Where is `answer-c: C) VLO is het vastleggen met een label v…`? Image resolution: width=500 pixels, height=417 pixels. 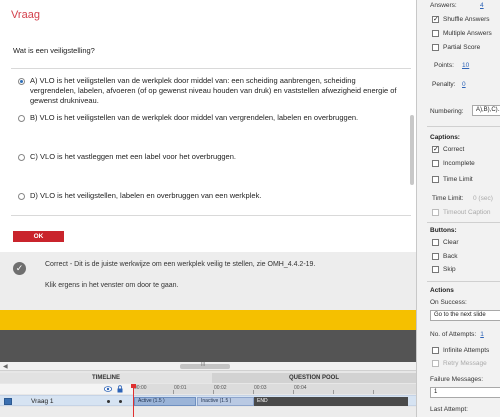
answer-c: C) VLO is het vastleggen met een label v… is located at coordinates (210, 157).